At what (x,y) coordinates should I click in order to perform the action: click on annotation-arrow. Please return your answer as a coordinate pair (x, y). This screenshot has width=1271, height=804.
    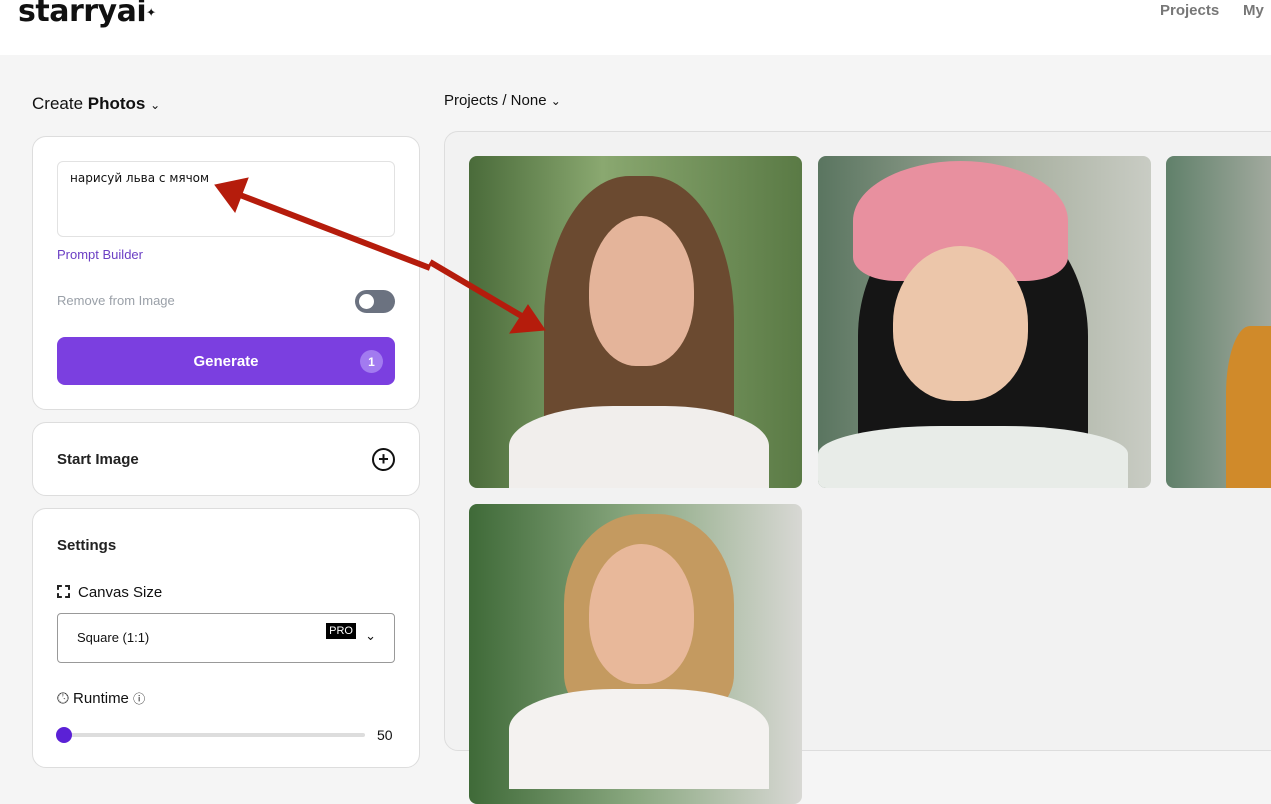
    Looking at the image, I should click on (380, 255).